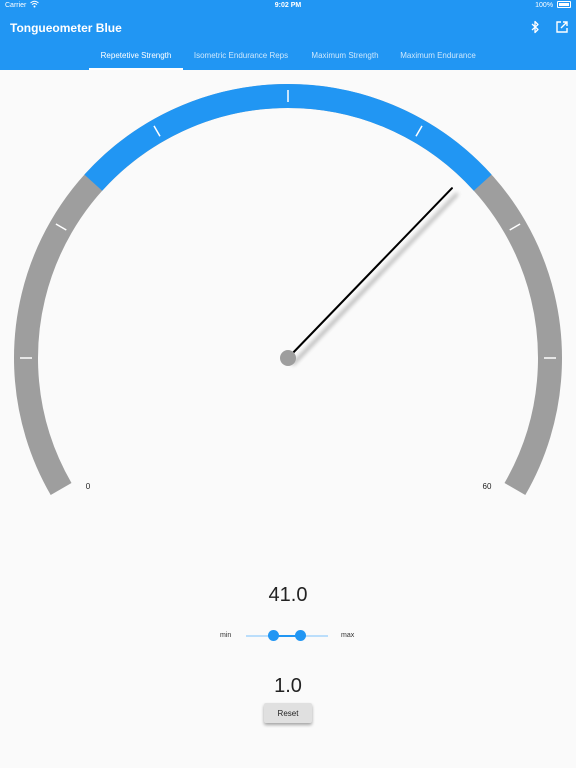 The image size is (576, 768). What do you see at coordinates (438, 56) in the screenshot?
I see `tab-maximum-endurance: Maximum Endurance` at bounding box center [438, 56].